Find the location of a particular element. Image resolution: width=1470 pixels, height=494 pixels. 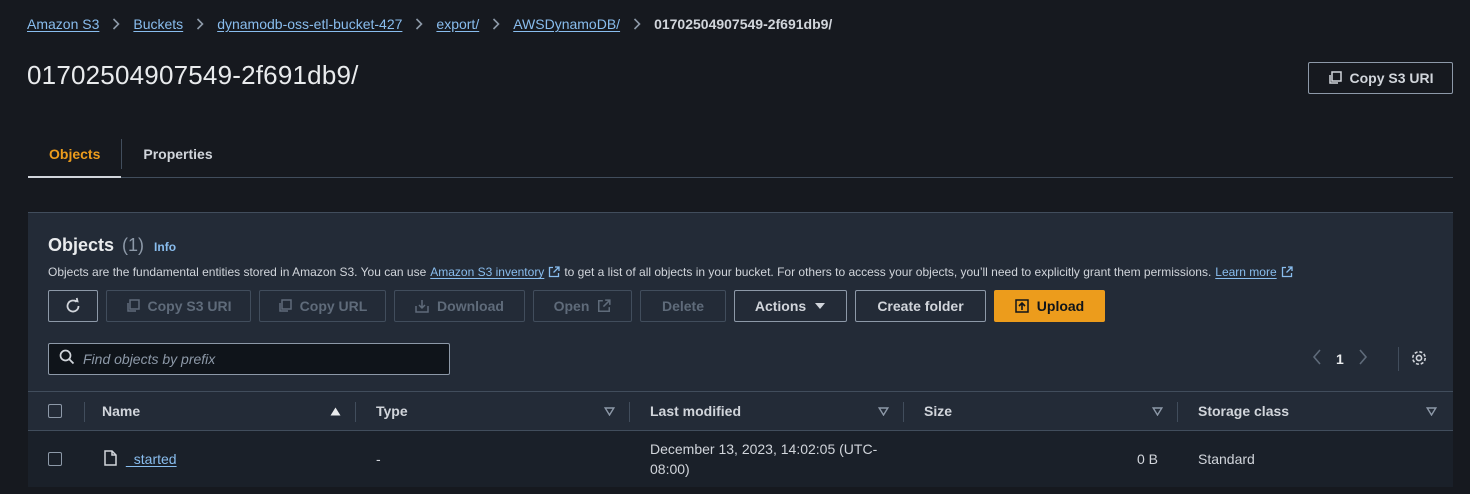

upload-icon is located at coordinates (1022, 306).